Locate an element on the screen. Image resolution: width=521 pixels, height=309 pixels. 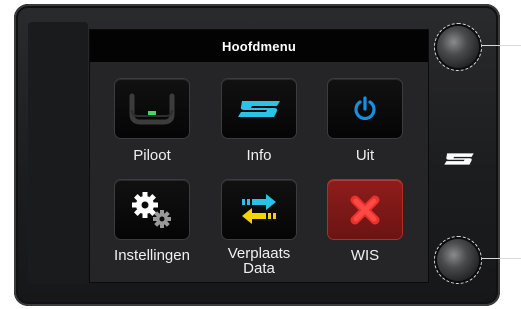
red-x-icon is located at coordinates (365, 209).